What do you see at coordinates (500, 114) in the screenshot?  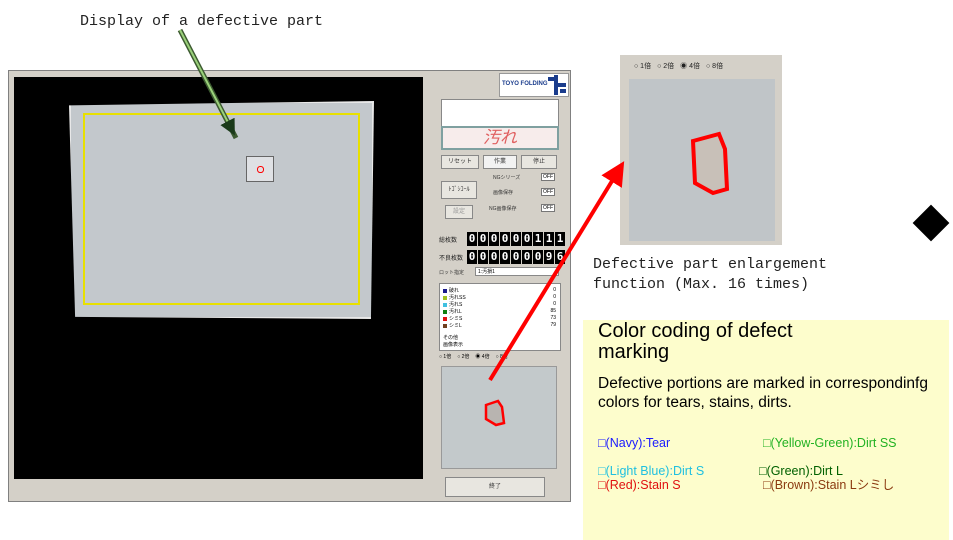 I see `status-display` at bounding box center [500, 114].